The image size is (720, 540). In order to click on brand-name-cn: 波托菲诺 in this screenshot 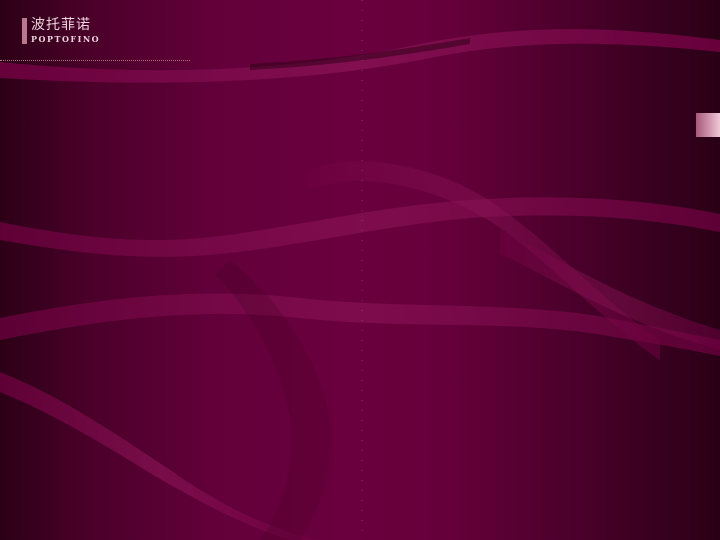, I will do `click(61, 25)`.